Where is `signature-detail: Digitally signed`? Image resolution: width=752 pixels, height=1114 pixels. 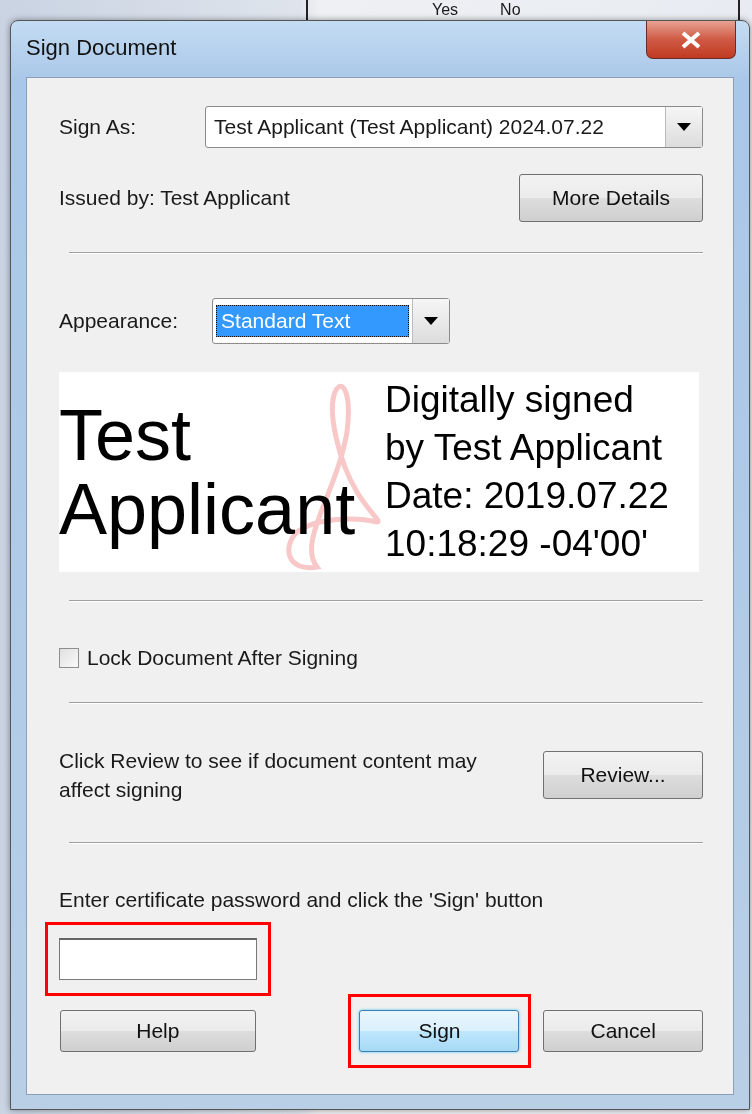
signature-detail: Digitally signed is located at coordinates (510, 400).